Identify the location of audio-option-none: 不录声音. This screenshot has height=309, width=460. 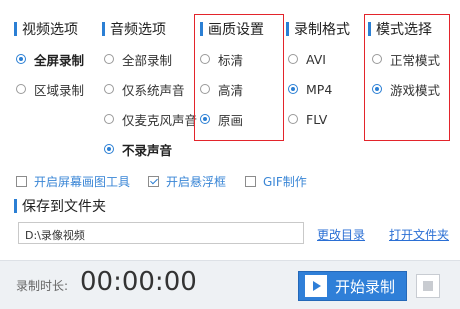
(138, 149).